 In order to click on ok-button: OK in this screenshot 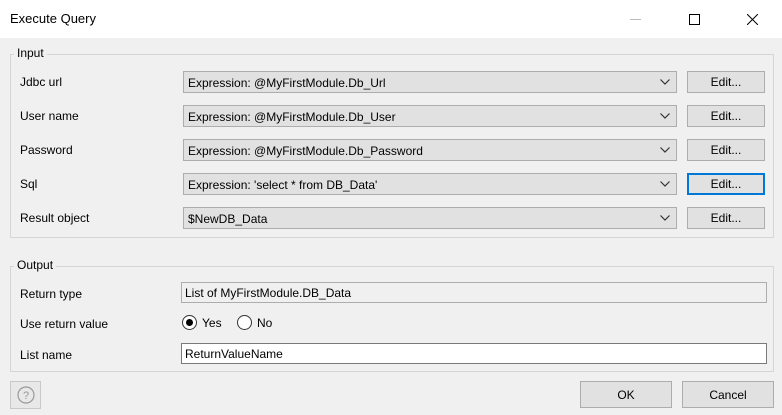, I will do `click(626, 394)`.